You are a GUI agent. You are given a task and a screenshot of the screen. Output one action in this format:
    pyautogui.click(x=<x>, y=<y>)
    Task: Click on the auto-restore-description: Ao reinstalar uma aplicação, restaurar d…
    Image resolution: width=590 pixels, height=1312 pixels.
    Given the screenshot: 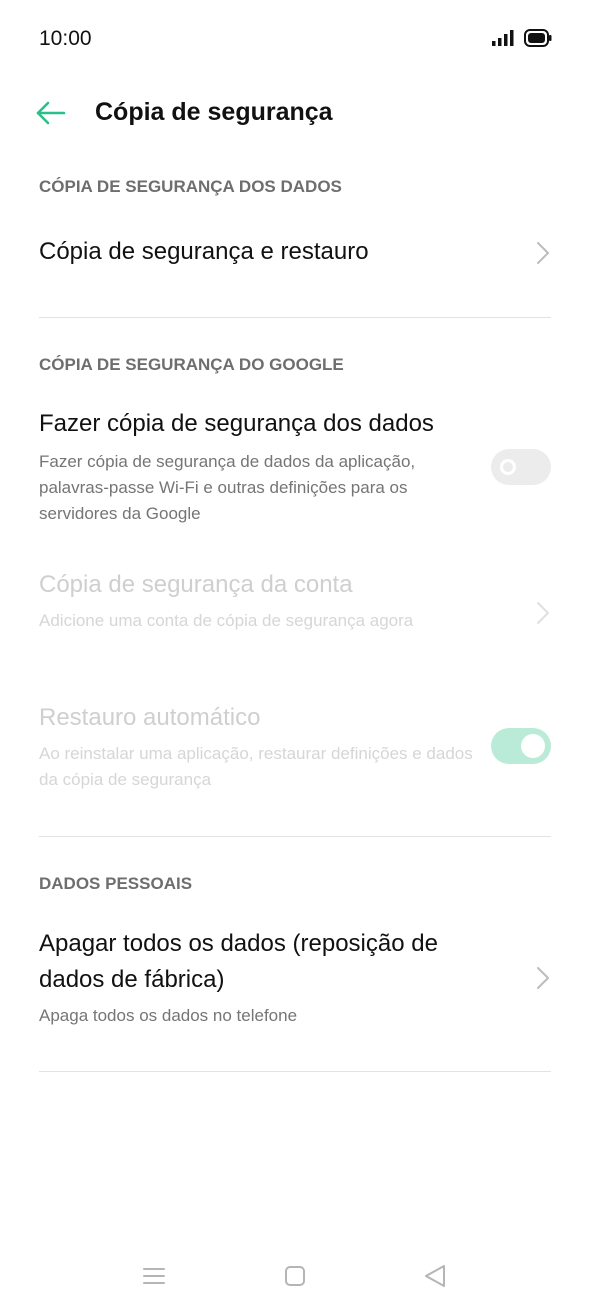 What is the action you would take?
    pyautogui.click(x=256, y=766)
    